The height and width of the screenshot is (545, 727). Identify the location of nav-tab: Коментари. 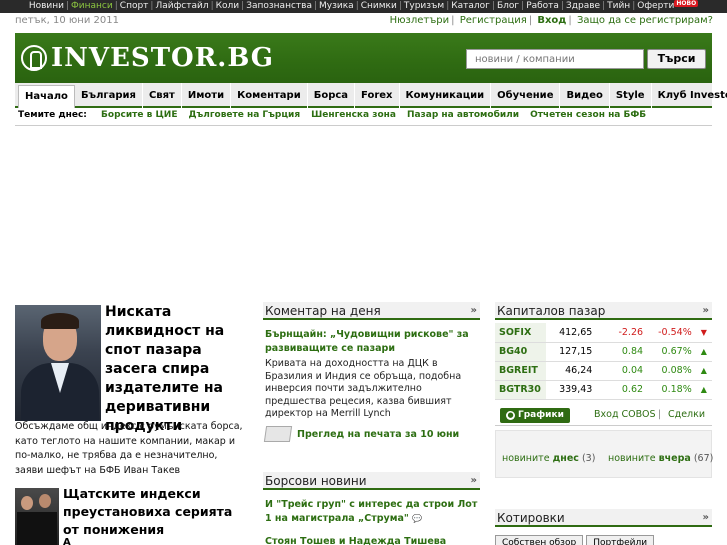
(269, 95).